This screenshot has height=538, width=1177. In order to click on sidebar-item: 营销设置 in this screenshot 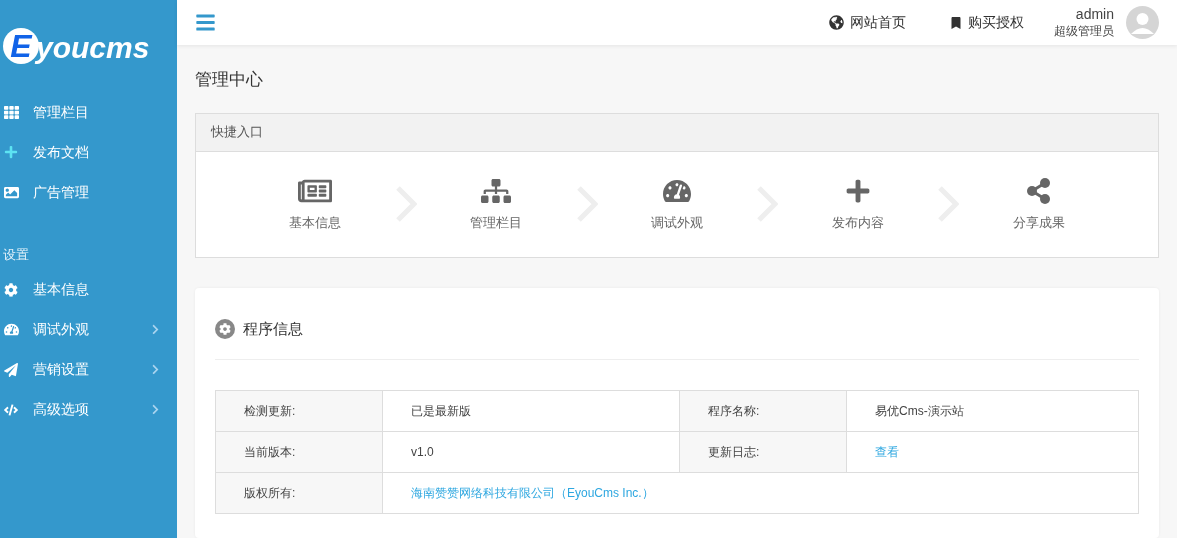, I will do `click(88, 369)`.